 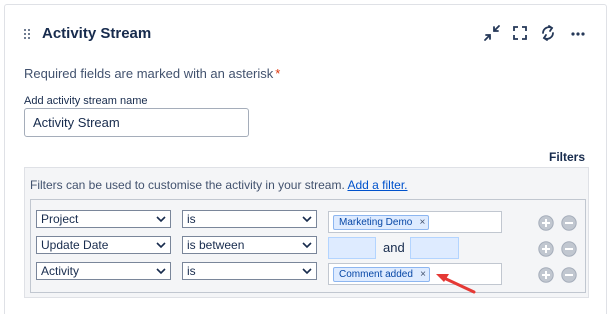 What do you see at coordinates (103, 271) in the screenshot?
I see `filter-field-select-activity: Activity` at bounding box center [103, 271].